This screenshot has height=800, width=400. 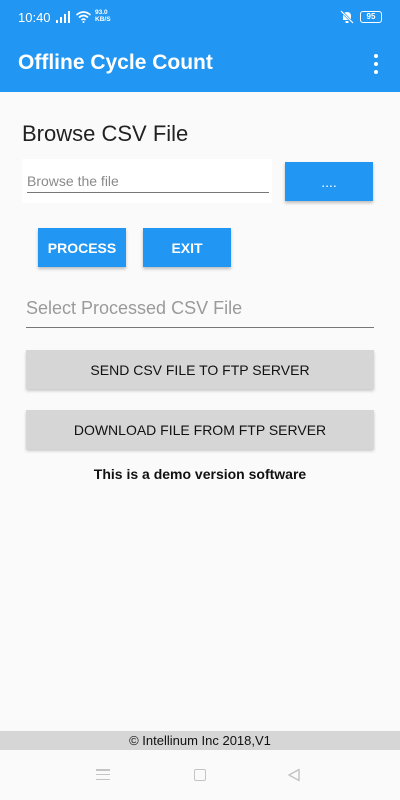 I want to click on status-bar: 10:40 93.0 KB/S 95, so click(x=200, y=16).